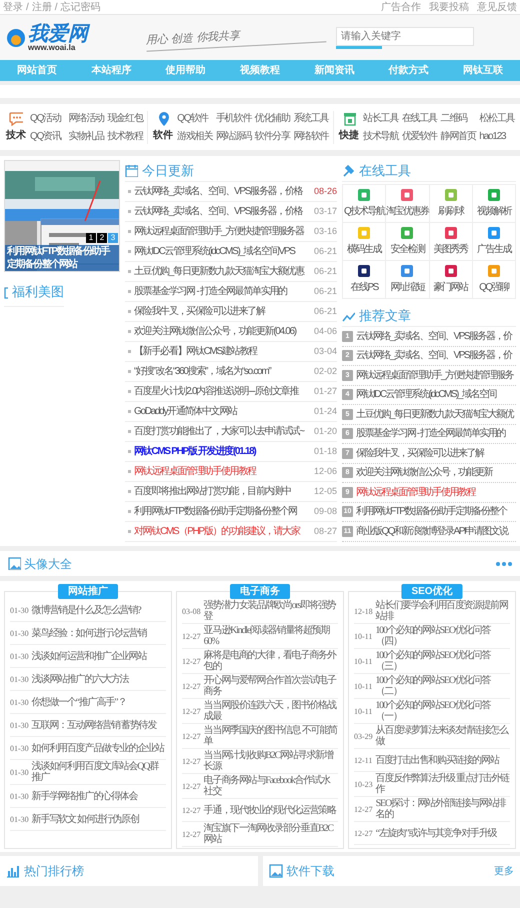 Image resolution: width=520 pixels, height=908 pixels. I want to click on article-link: 新手学网络推广的心得体会, so click(85, 796).